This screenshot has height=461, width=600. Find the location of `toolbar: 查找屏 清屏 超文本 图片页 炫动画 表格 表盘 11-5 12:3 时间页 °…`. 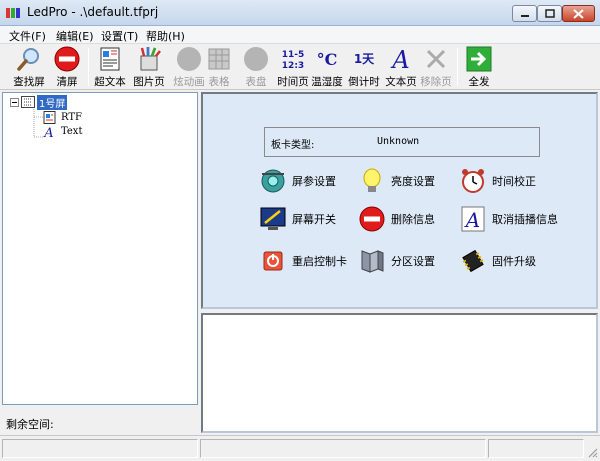

toolbar: 查找屏 清屏 超文本 图片页 炫动画 表格 表盘 11-5 12:3 时间页 °… is located at coordinates (300, 67).